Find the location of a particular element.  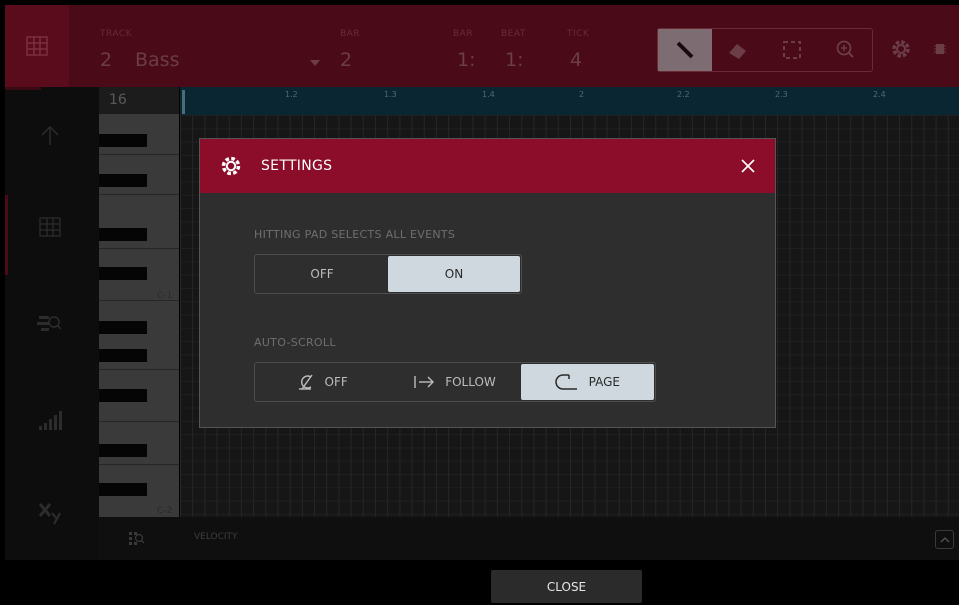

track-number: 2 is located at coordinates (106, 60).